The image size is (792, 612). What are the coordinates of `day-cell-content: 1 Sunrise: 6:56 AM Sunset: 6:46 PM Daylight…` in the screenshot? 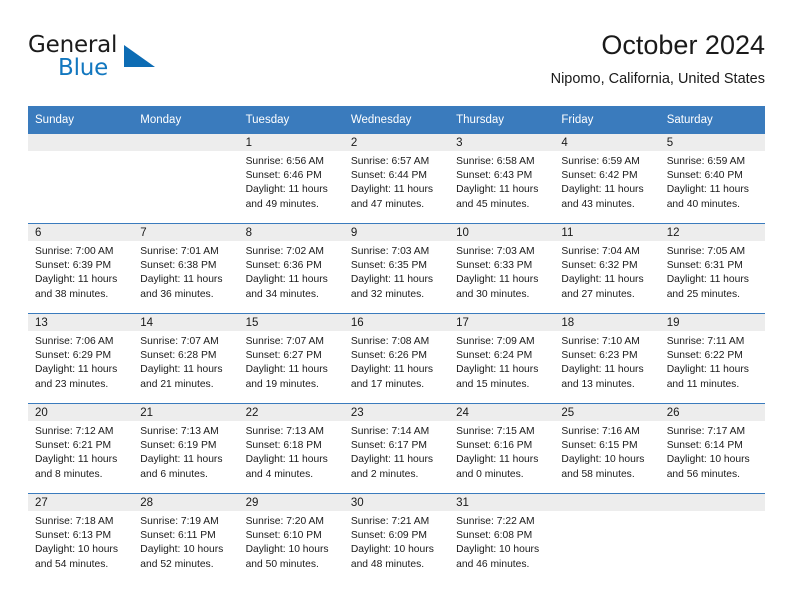 It's located at (291, 178).